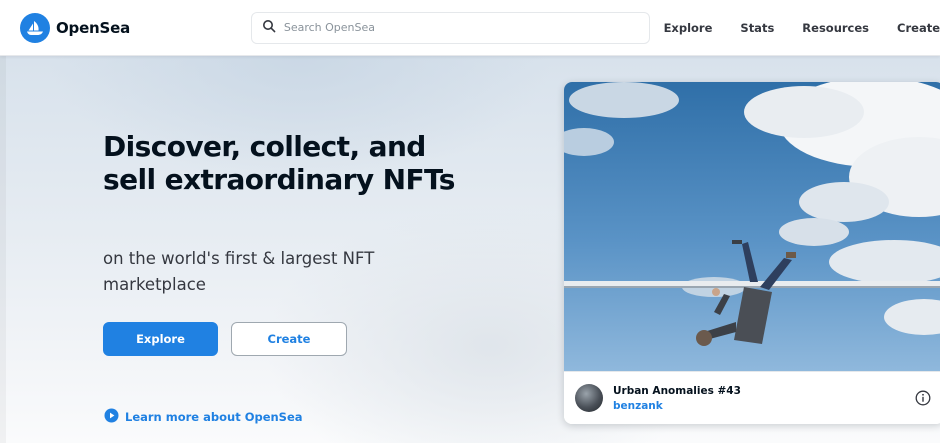 The height and width of the screenshot is (443, 940). I want to click on opensea-boat-icon, so click(35, 27).